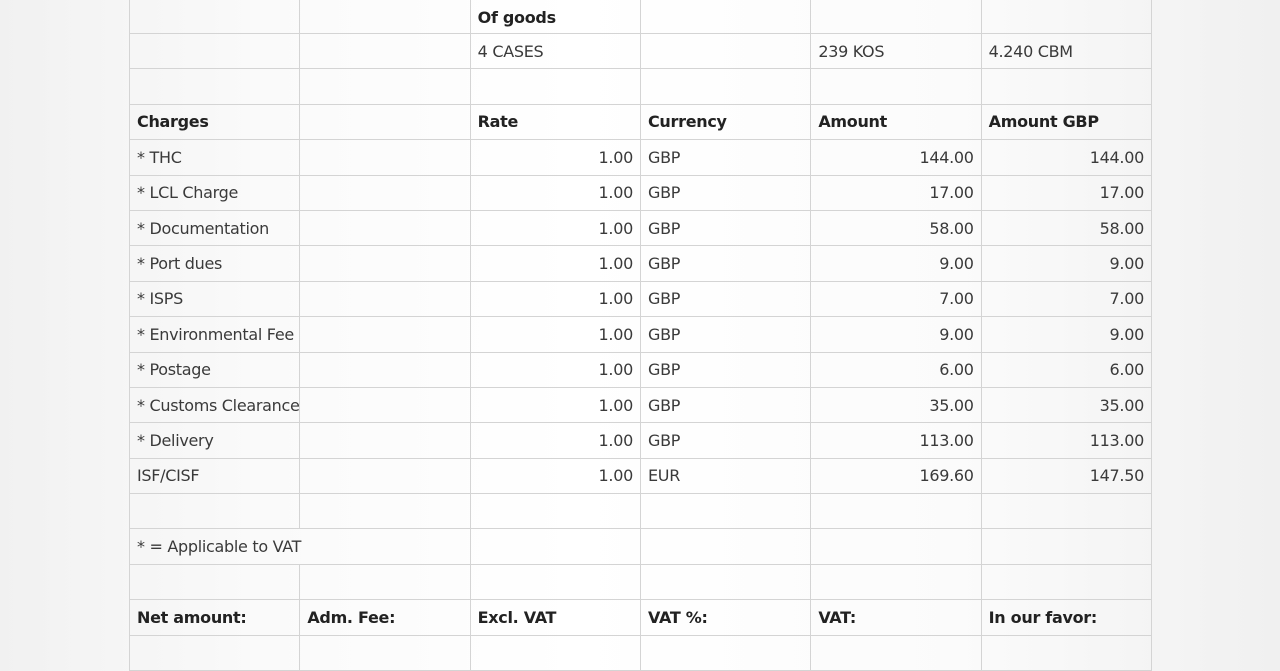 The width and height of the screenshot is (1280, 671). I want to click on charge-amount-gbp: 144.00, so click(1066, 157).